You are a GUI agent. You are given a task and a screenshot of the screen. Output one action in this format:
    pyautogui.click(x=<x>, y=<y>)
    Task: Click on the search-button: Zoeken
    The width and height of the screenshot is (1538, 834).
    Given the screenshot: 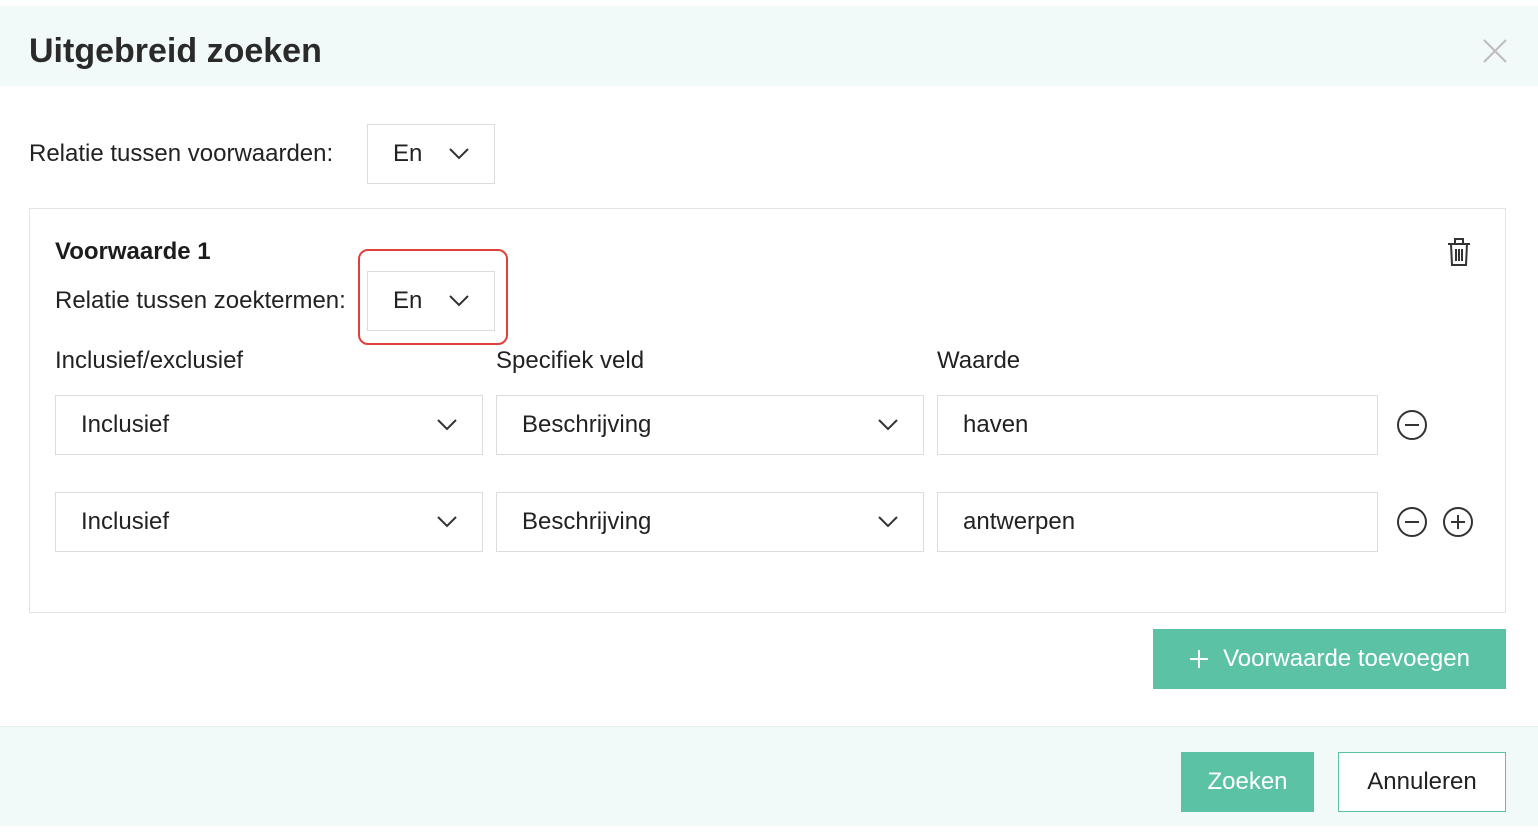 What is the action you would take?
    pyautogui.click(x=1247, y=782)
    